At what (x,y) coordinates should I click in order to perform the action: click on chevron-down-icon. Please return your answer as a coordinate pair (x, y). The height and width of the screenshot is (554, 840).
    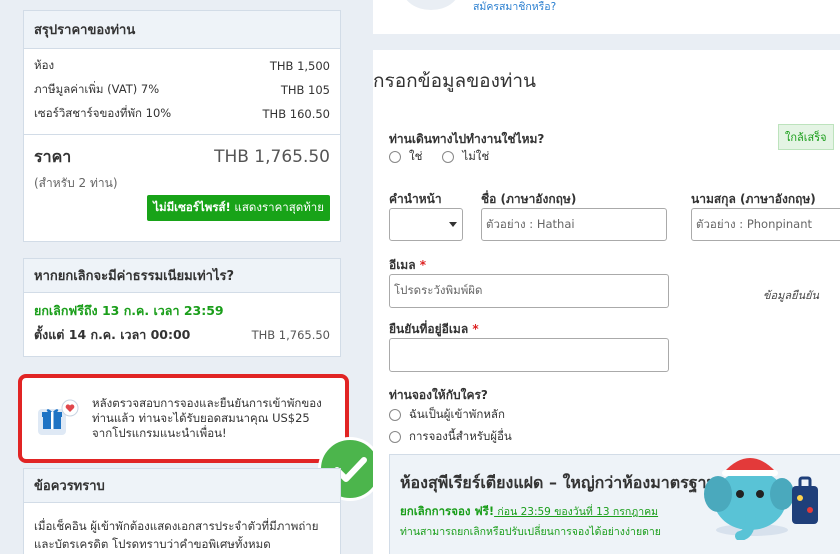
    Looking at the image, I should click on (453, 224).